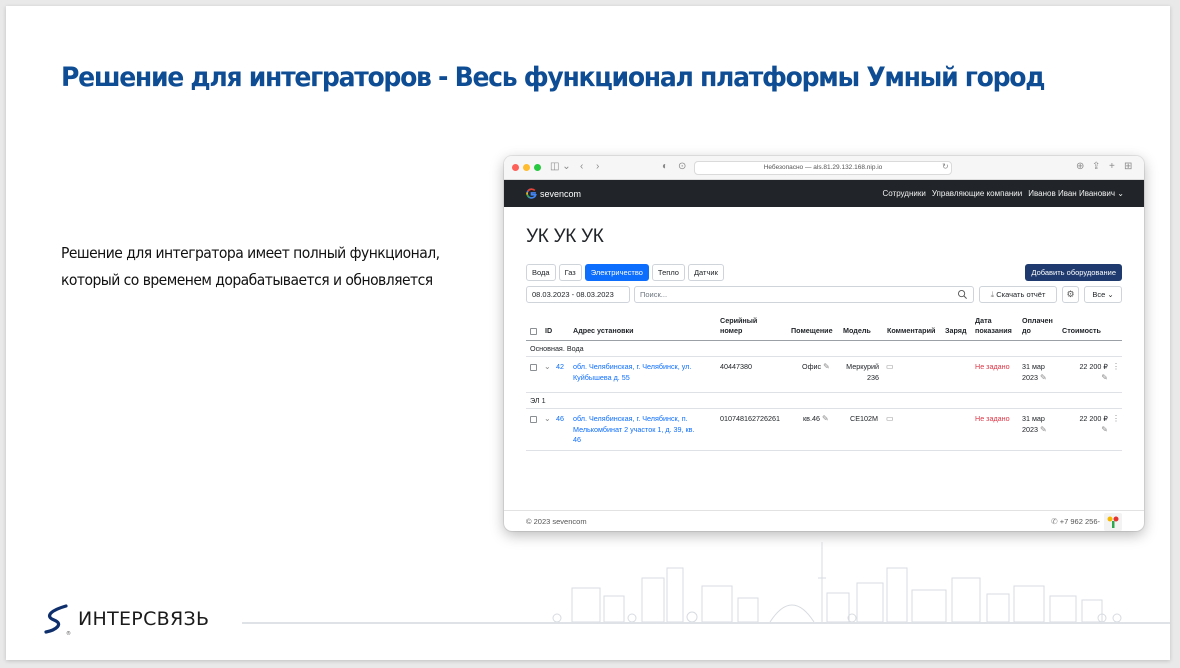 Image resolution: width=1180 pixels, height=668 pixels. I want to click on header-comment: Комментарий, so click(911, 331).